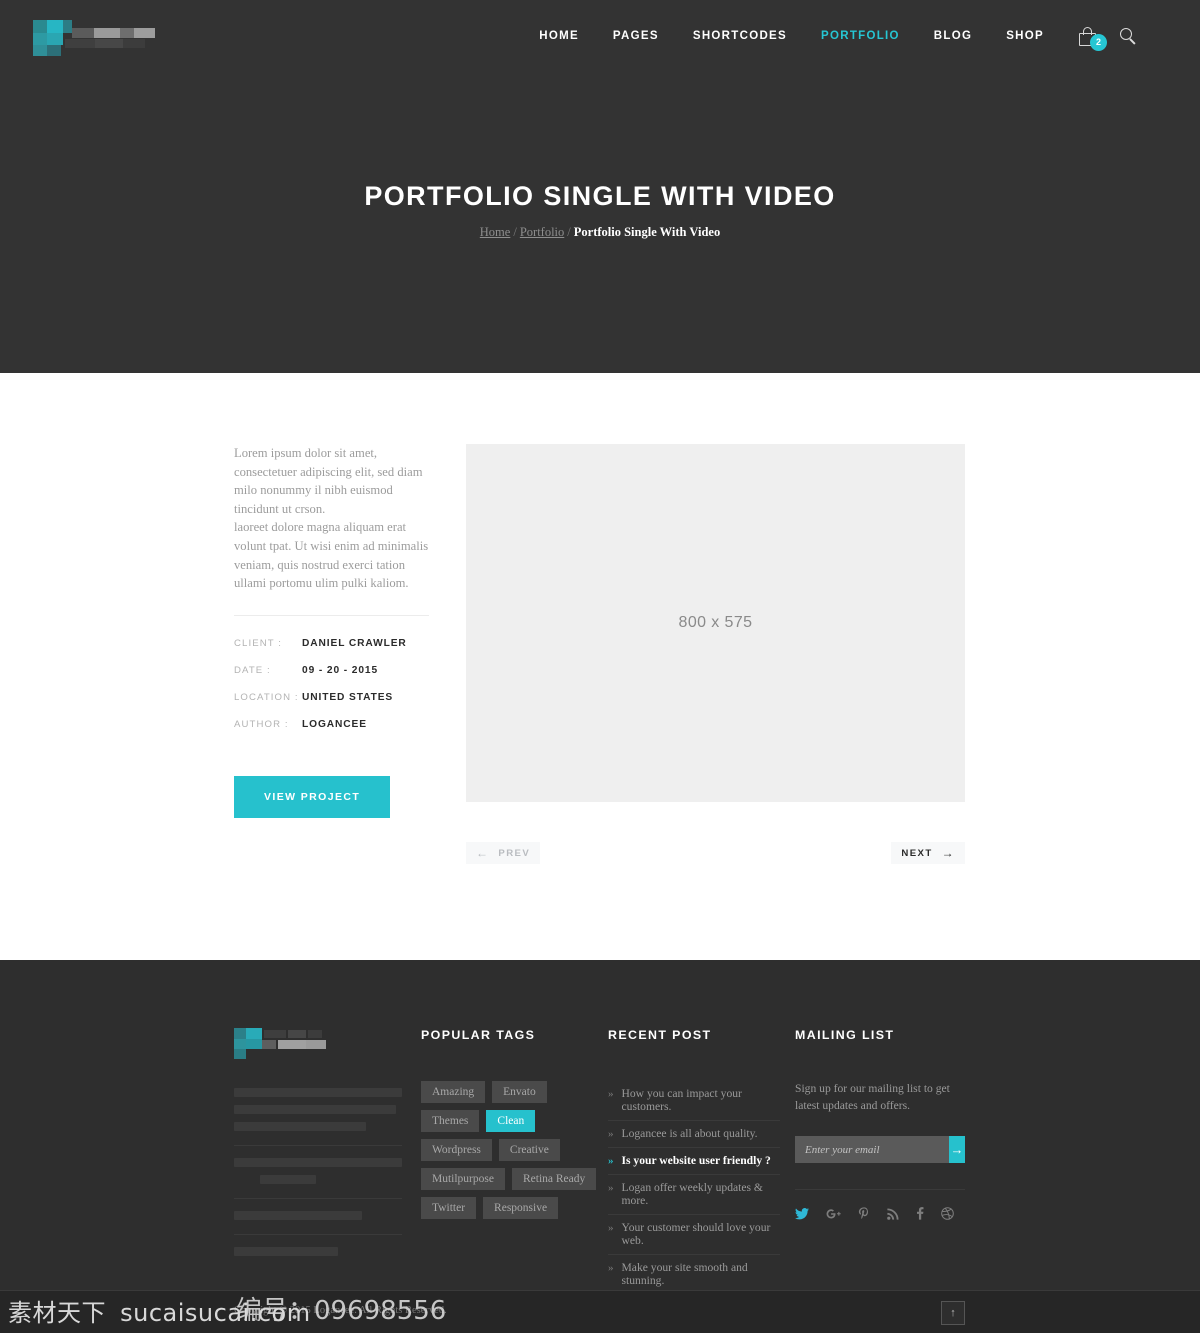  Describe the element at coordinates (1132, 41) in the screenshot. I see `search-stem` at that location.